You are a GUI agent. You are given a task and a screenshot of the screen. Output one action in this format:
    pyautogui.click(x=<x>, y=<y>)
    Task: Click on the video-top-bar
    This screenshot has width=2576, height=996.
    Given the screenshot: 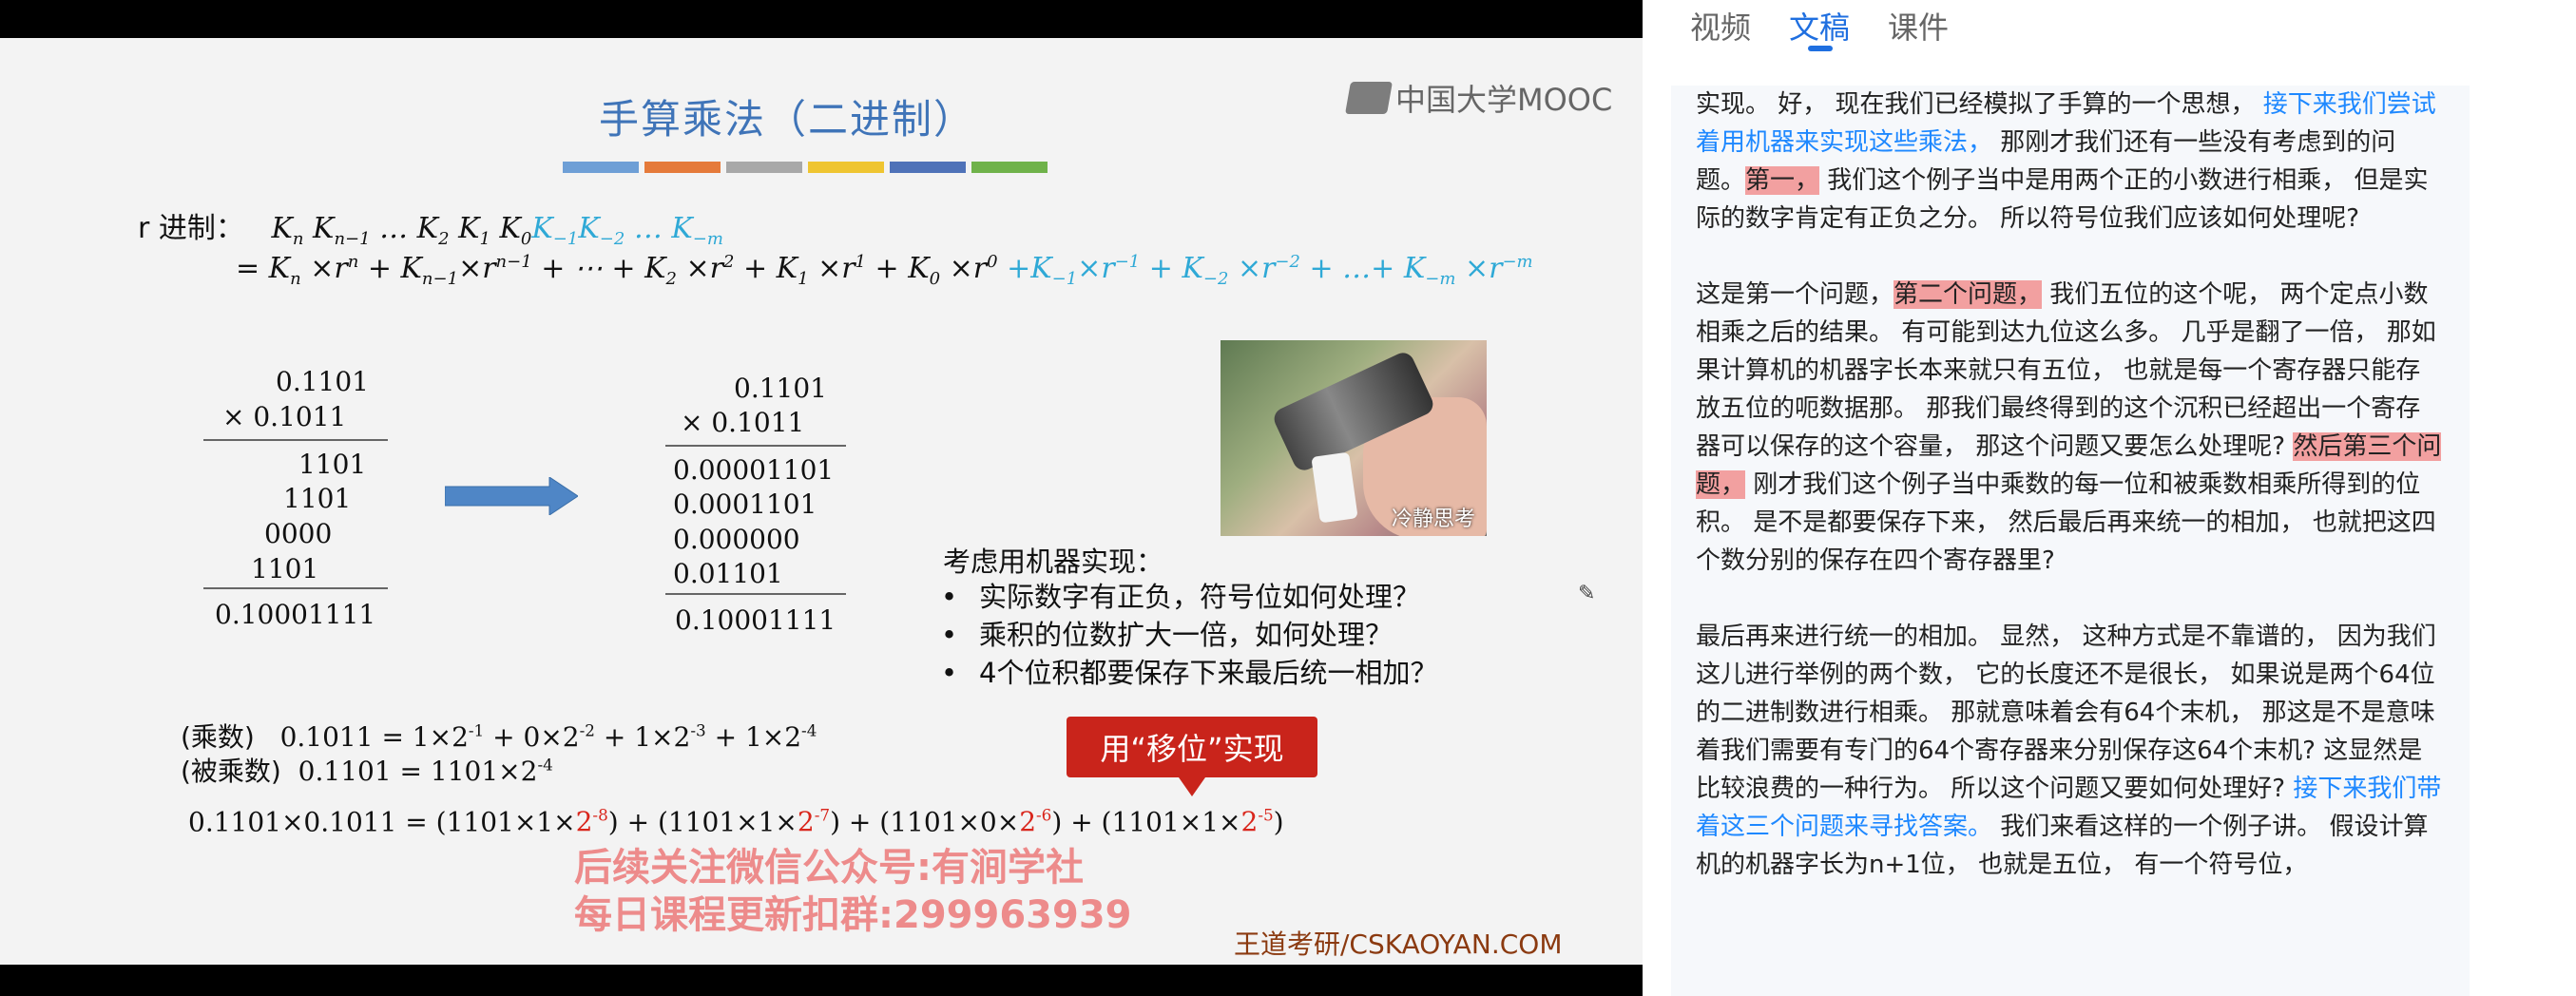 What is the action you would take?
    pyautogui.click(x=821, y=19)
    